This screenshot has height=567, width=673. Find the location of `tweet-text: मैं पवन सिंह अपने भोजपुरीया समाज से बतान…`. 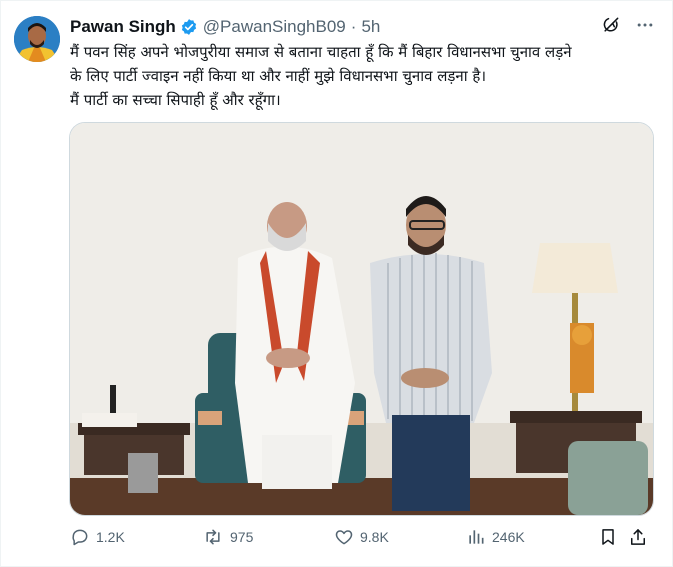

tweet-text: मैं पवन सिंह अपने भोजपुरीया समाज से बतान… is located at coordinates (365, 76).